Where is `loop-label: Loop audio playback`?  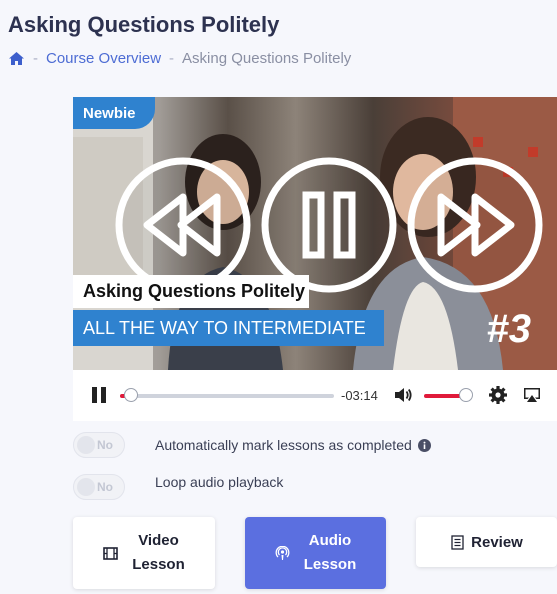 loop-label: Loop audio playback is located at coordinates (219, 482).